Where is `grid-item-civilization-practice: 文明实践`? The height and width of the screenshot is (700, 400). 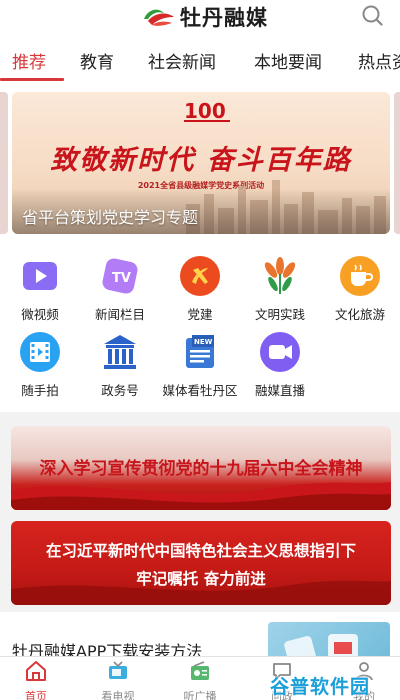
grid-item-civilization-practice: 文明实践 is located at coordinates (280, 288).